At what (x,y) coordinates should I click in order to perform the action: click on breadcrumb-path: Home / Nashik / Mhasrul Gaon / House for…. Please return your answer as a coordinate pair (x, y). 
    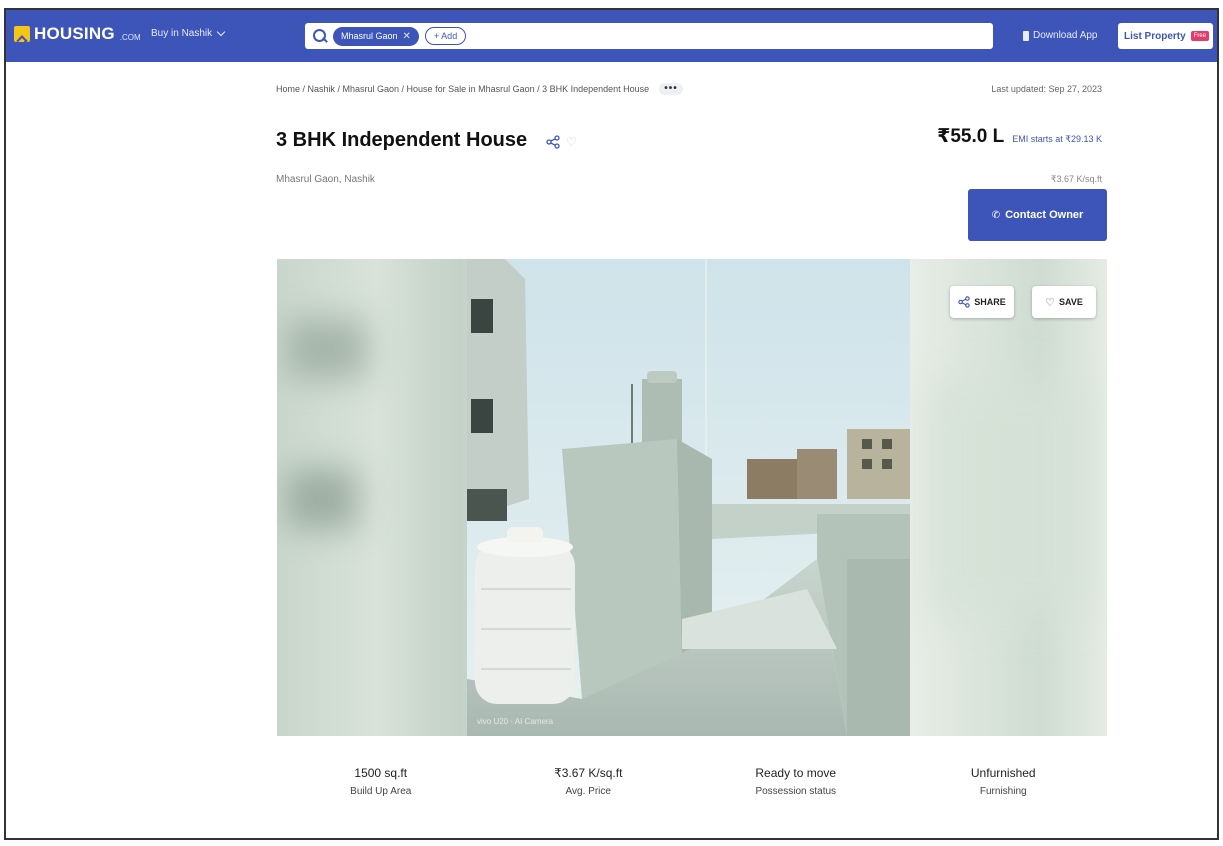
    Looking at the image, I should click on (462, 89).